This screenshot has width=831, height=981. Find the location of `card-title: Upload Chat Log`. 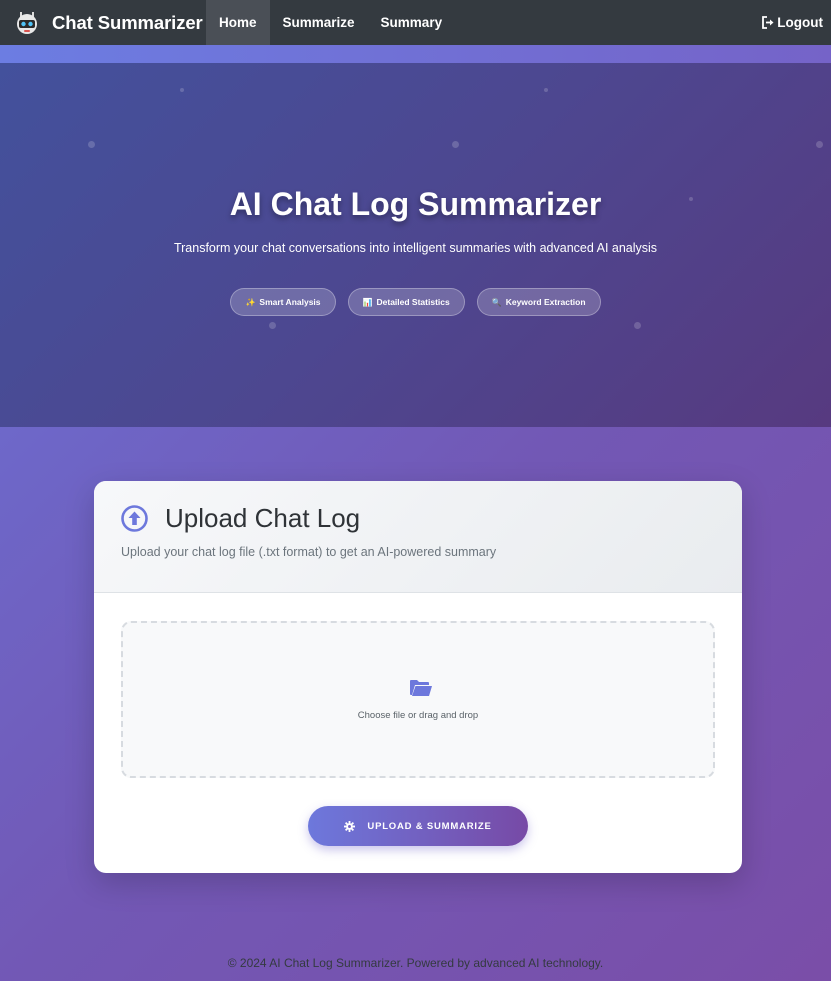

card-title: Upload Chat Log is located at coordinates (263, 518).